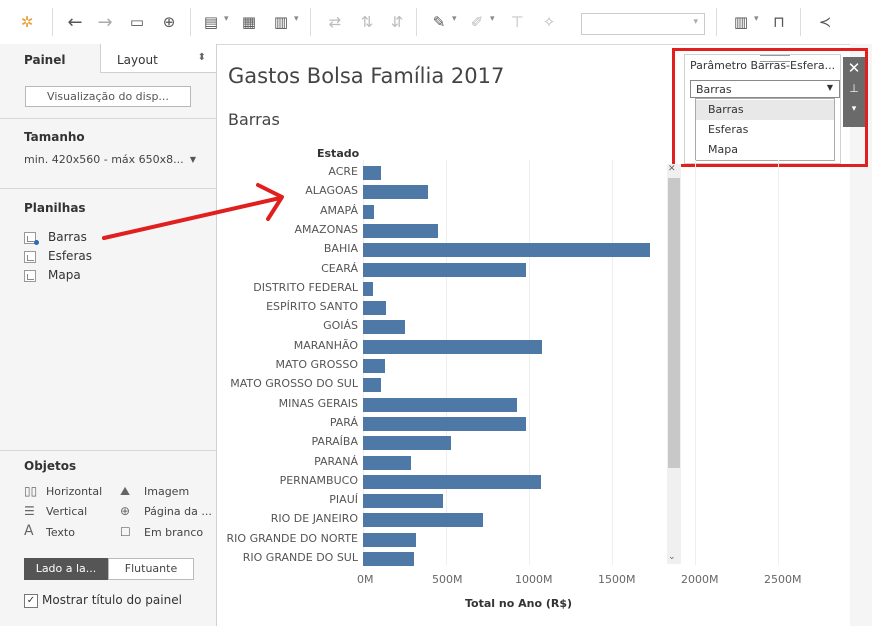 The image size is (872, 626). I want to click on row-label: MATO GROSSO DO SUL, so click(294, 385).